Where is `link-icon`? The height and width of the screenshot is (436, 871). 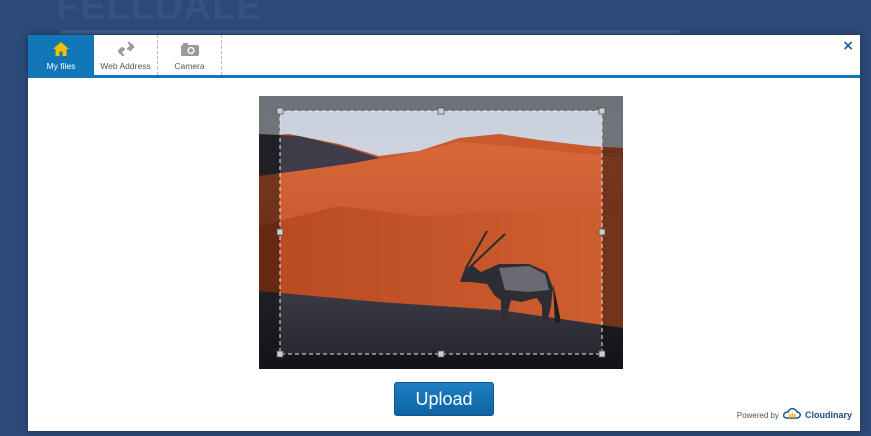 link-icon is located at coordinates (125, 49).